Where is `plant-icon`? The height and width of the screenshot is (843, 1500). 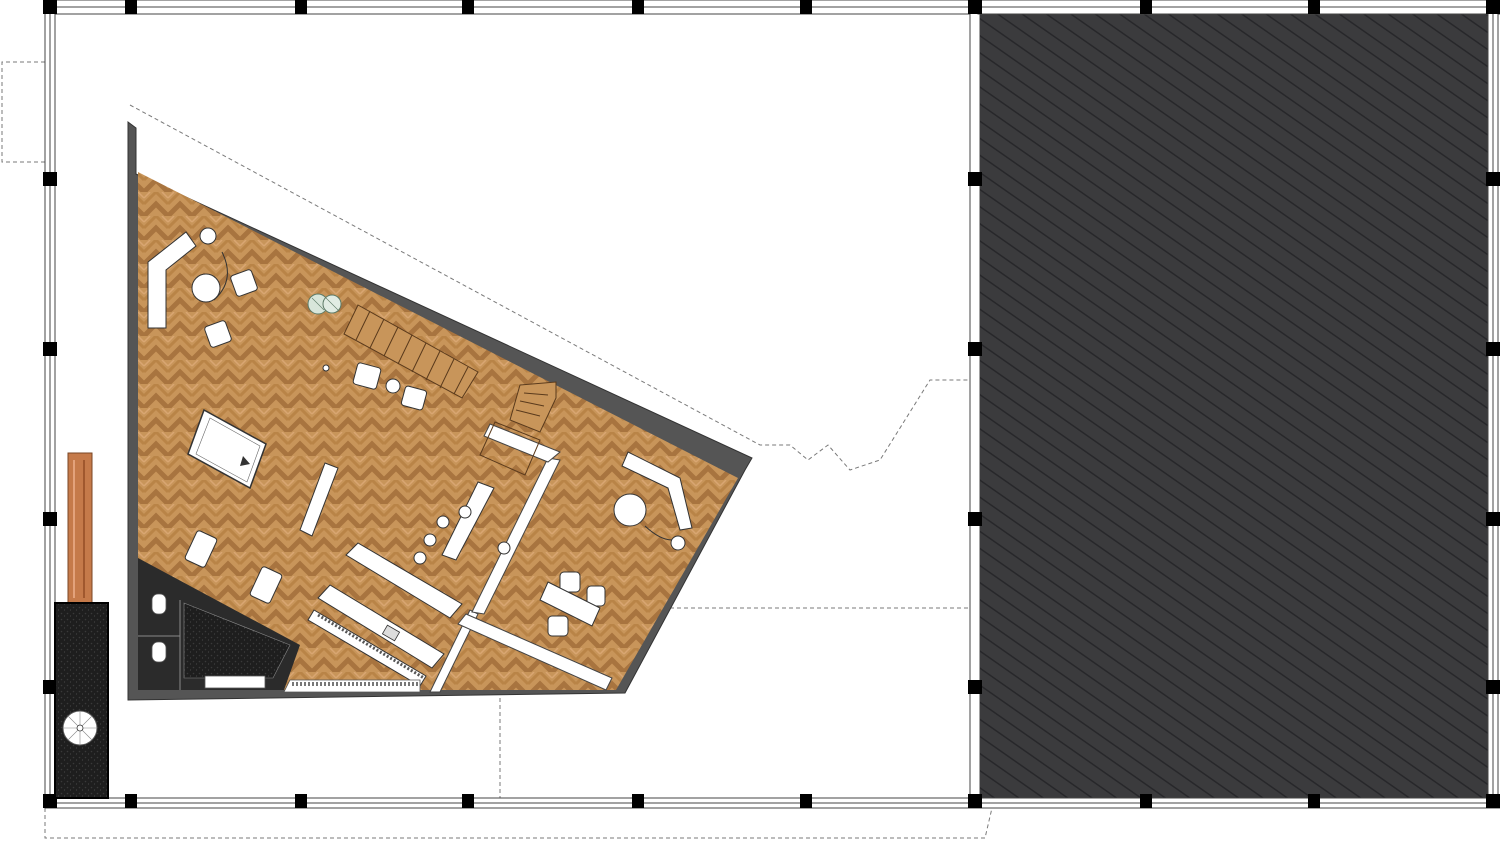
plant-icon is located at coordinates (324, 304).